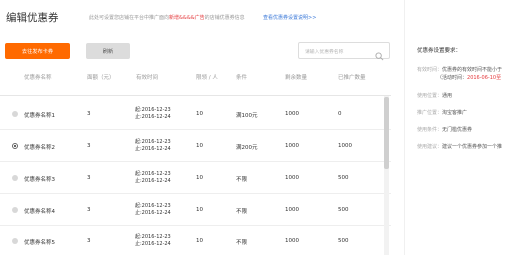 The height and width of the screenshot is (258, 523). Describe the element at coordinates (455, 113) in the screenshot. I see `channel-value: 淘宝客推广` at that location.